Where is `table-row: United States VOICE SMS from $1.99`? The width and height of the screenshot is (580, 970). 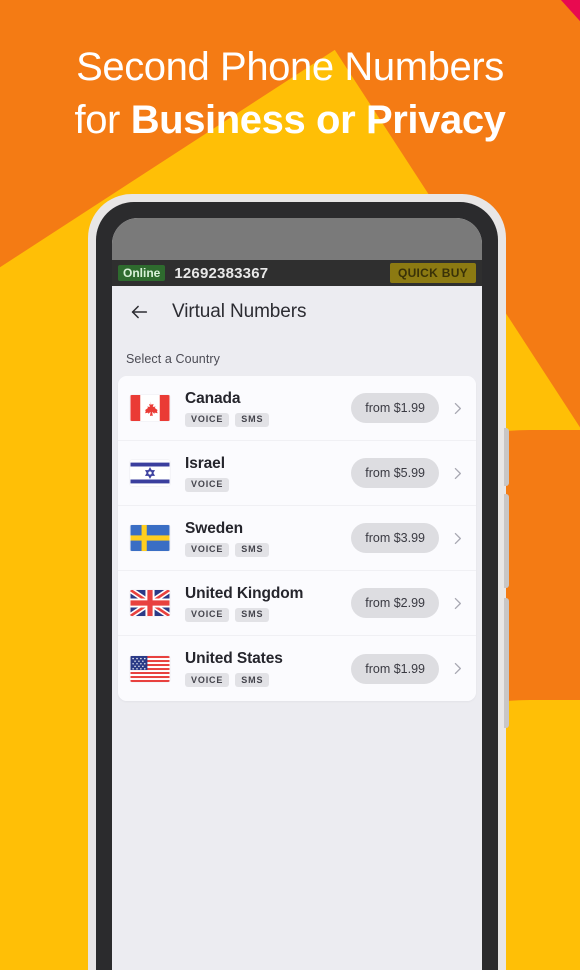 table-row: United States VOICE SMS from $1.99 is located at coordinates (297, 668).